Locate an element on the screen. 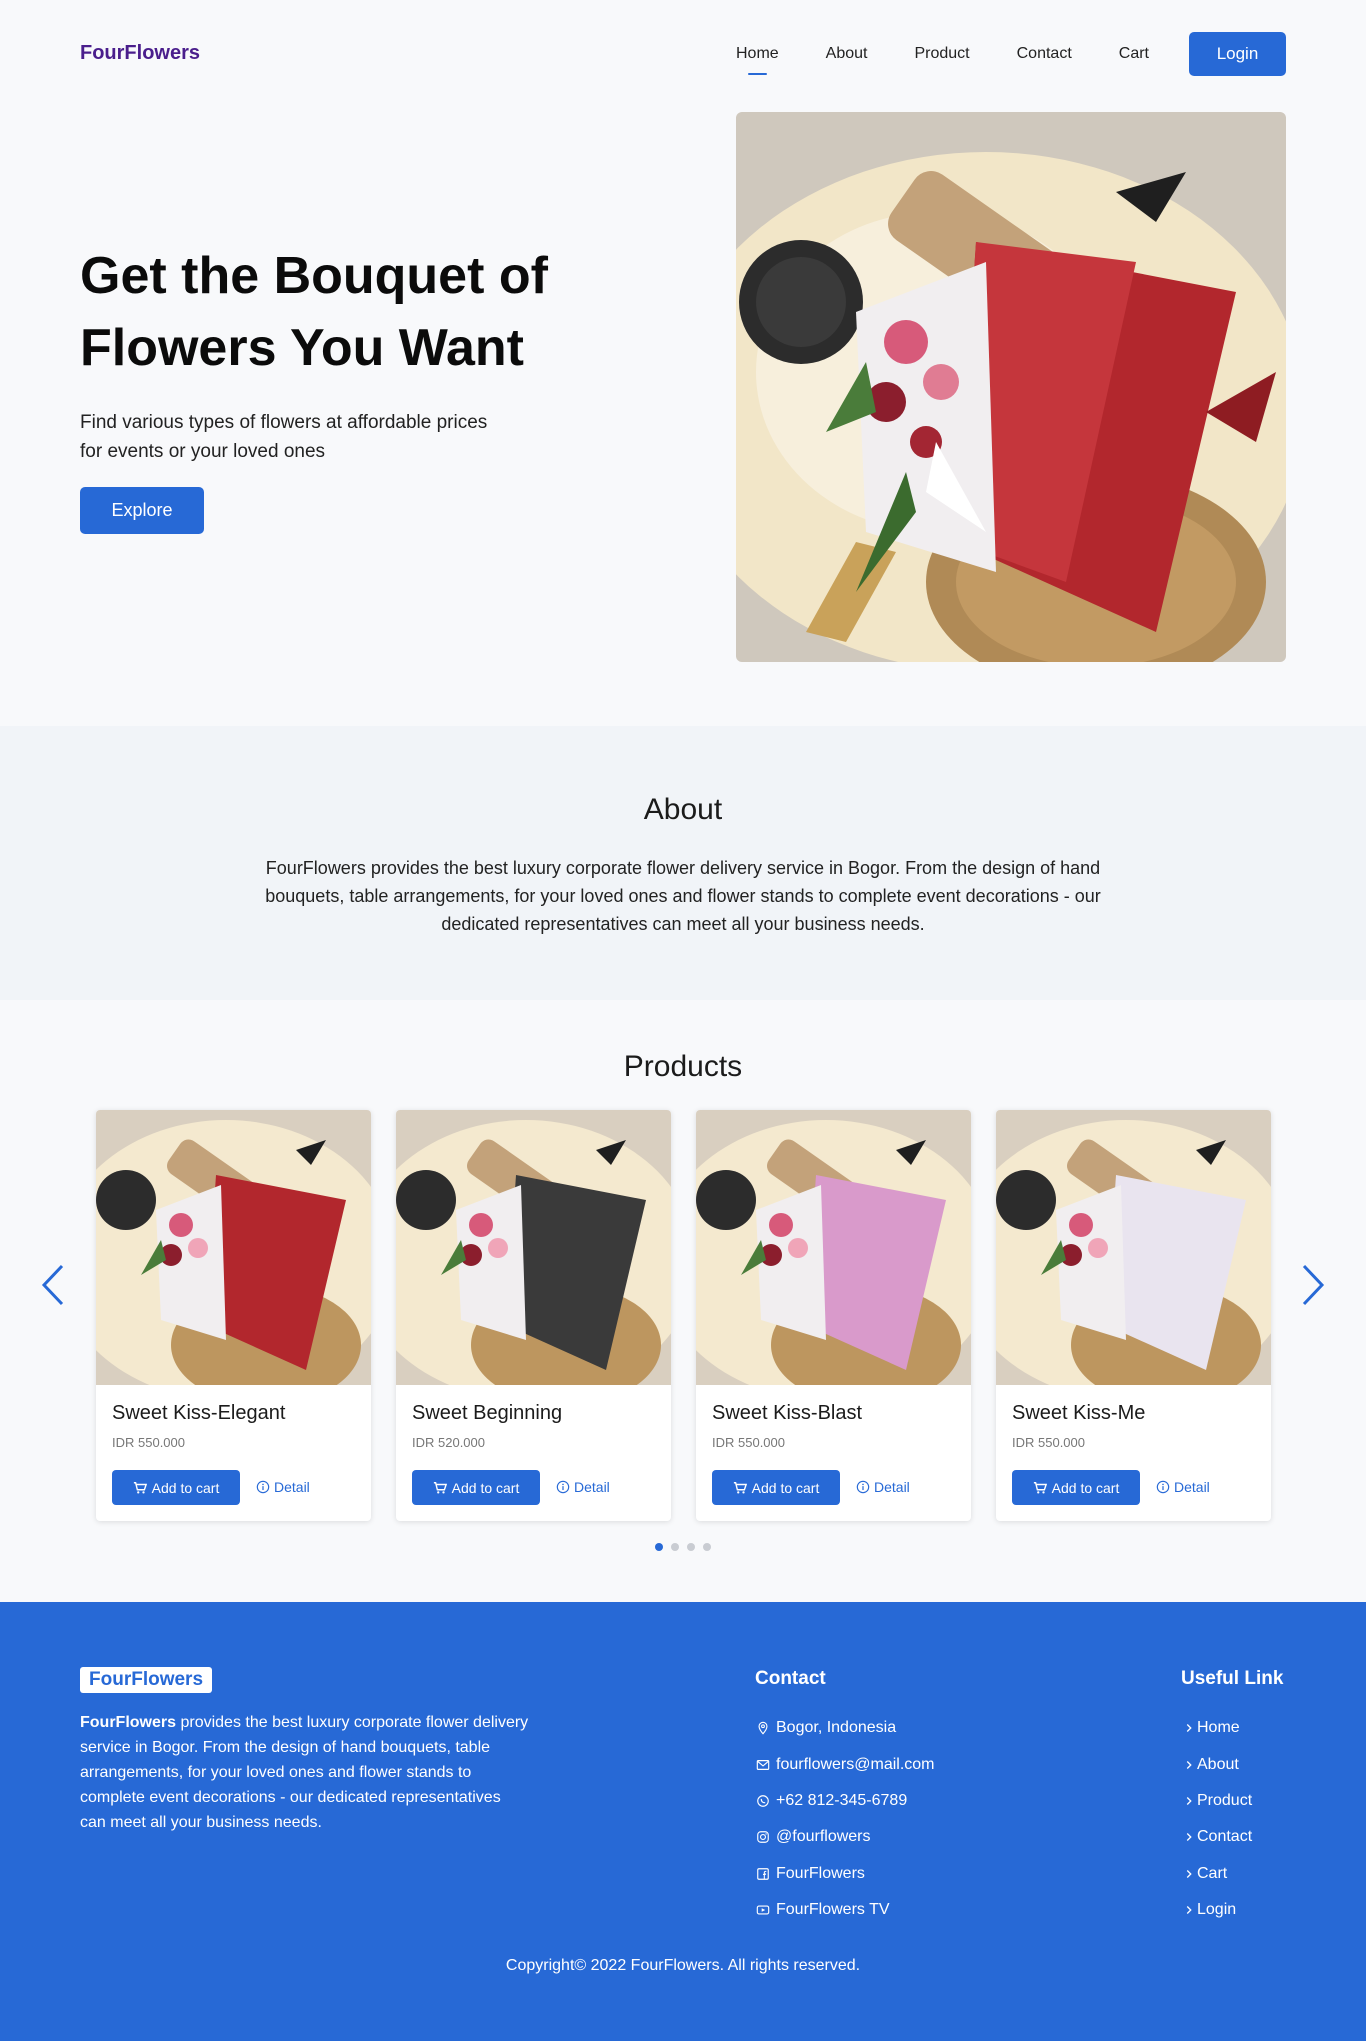 This screenshot has height=2041, width=1366. footer-link-label: Login is located at coordinates (1217, 1910).